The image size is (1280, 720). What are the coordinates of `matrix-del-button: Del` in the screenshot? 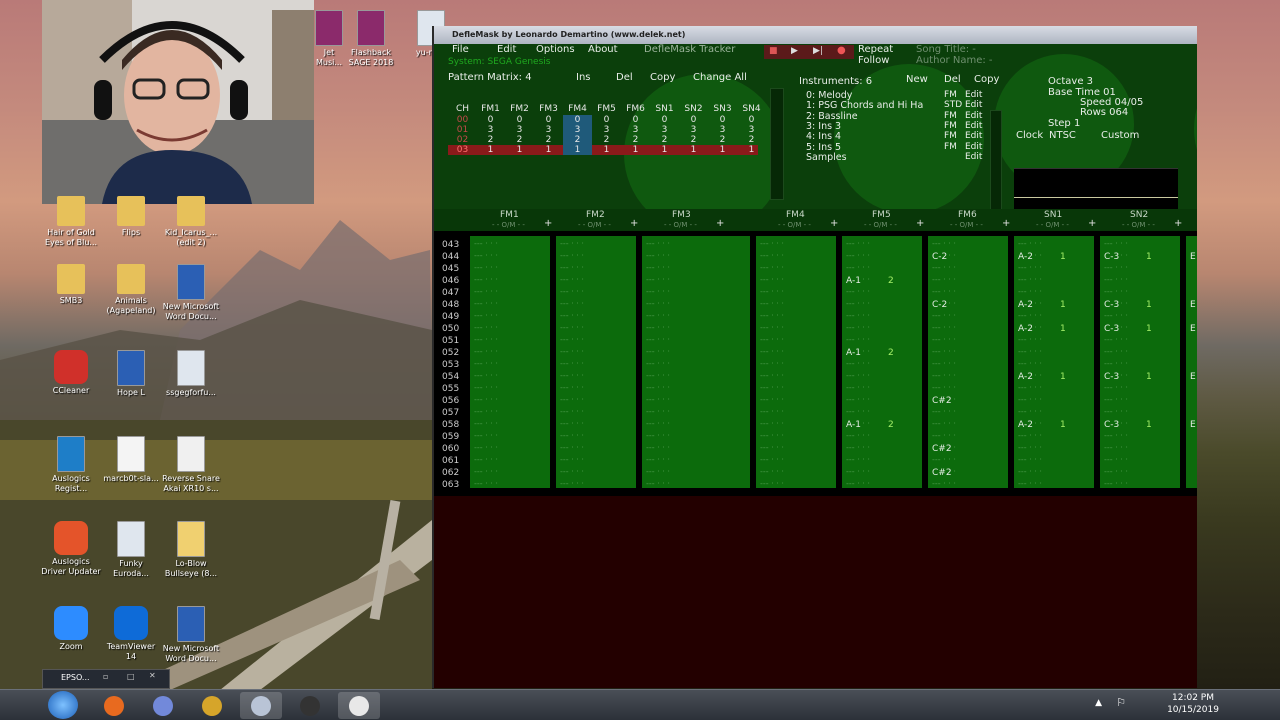 It's located at (624, 77).